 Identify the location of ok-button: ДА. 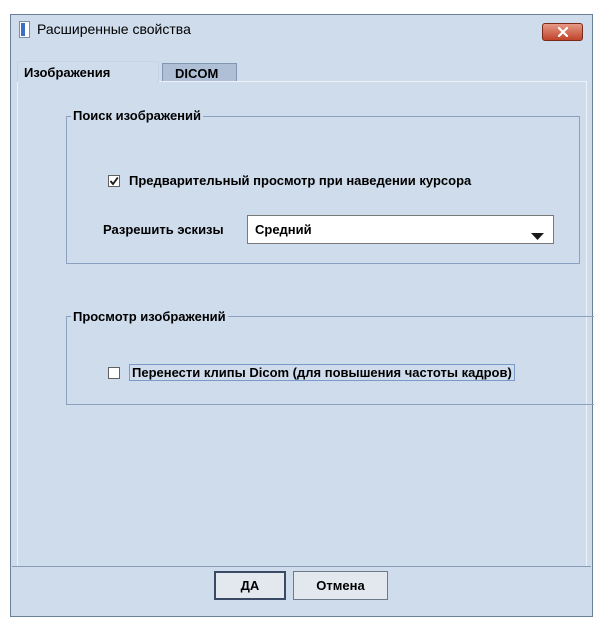
(250, 585).